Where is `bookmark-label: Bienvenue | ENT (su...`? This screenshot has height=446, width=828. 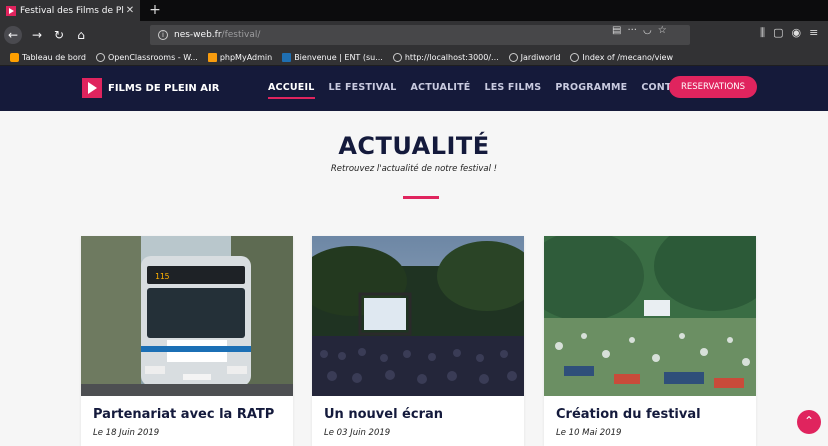
bookmark-label: Bienvenue | ENT (su... is located at coordinates (338, 57).